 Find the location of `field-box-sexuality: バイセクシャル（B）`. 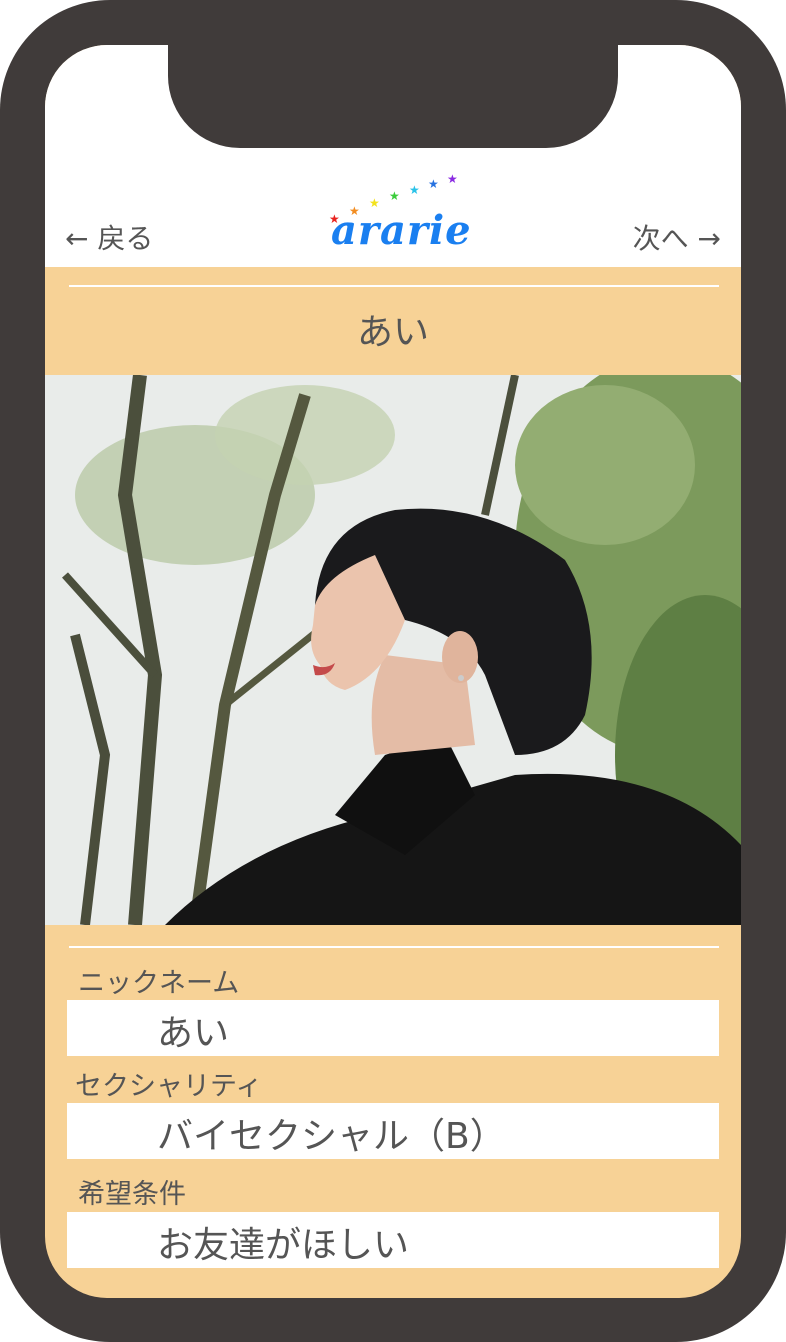

field-box-sexuality: バイセクシャル（B） is located at coordinates (393, 1131).